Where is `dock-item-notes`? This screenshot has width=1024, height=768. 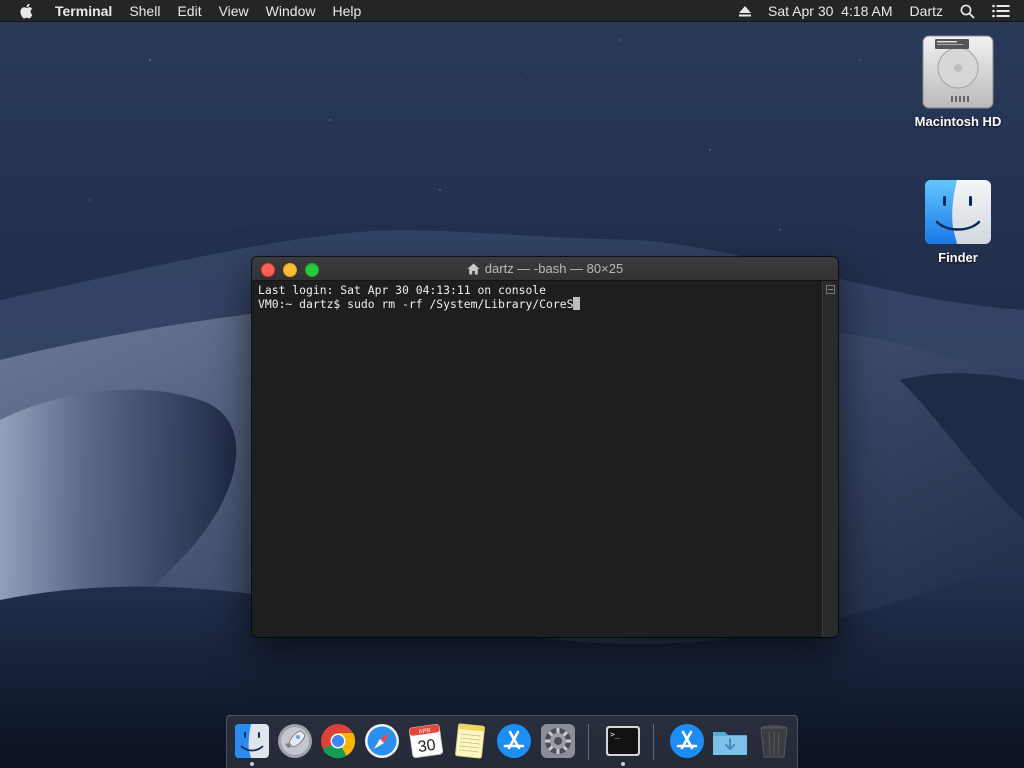 dock-item-notes is located at coordinates (470, 741).